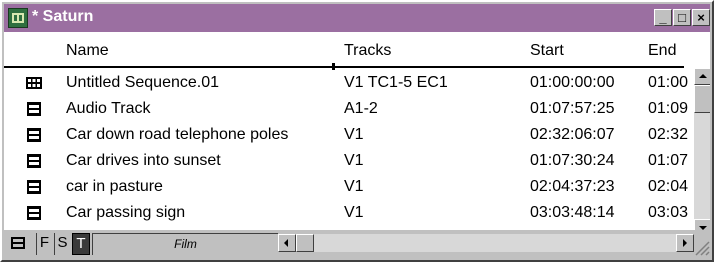 The height and width of the screenshot is (262, 714). Describe the element at coordinates (662, 51) in the screenshot. I see `column-header-end: End` at that location.